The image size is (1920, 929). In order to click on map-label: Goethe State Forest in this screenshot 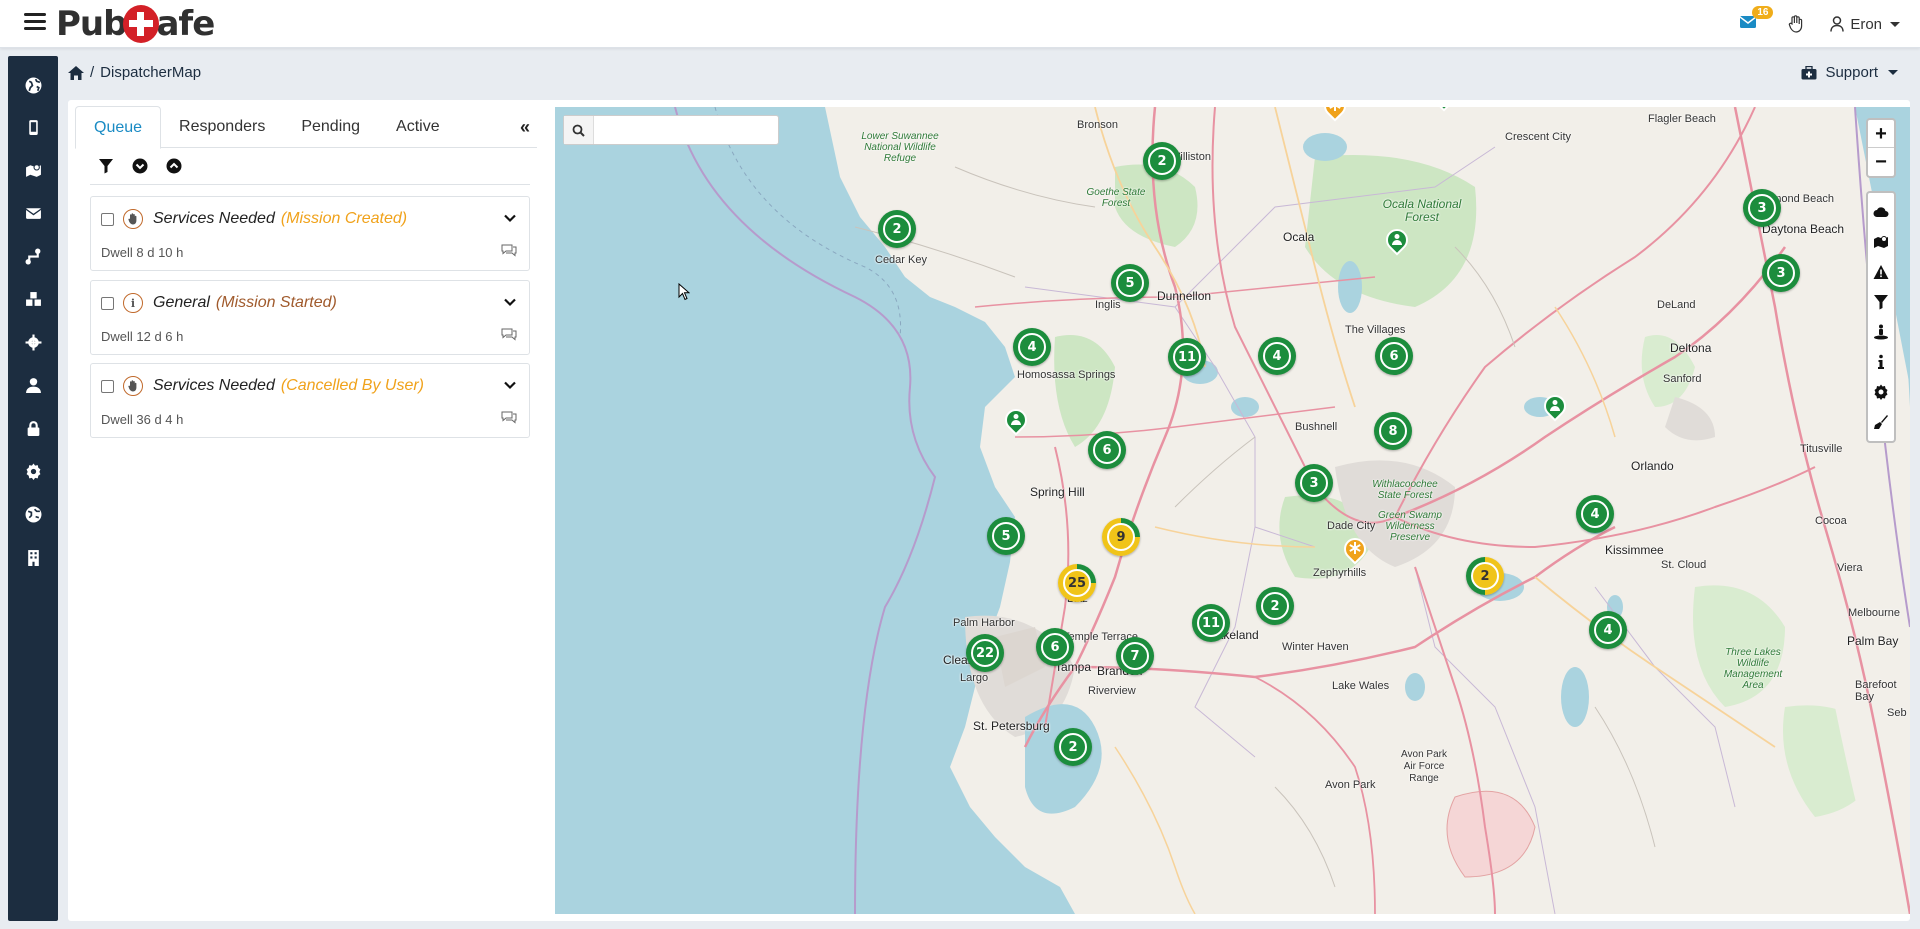, I will do `click(1116, 198)`.